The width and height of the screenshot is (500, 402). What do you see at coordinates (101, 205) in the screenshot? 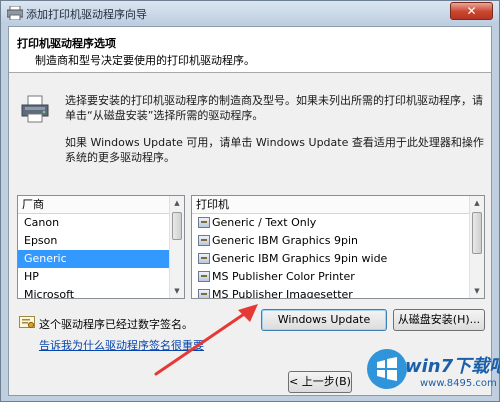
I see `manufacturer-column-header: 厂商` at bounding box center [101, 205].